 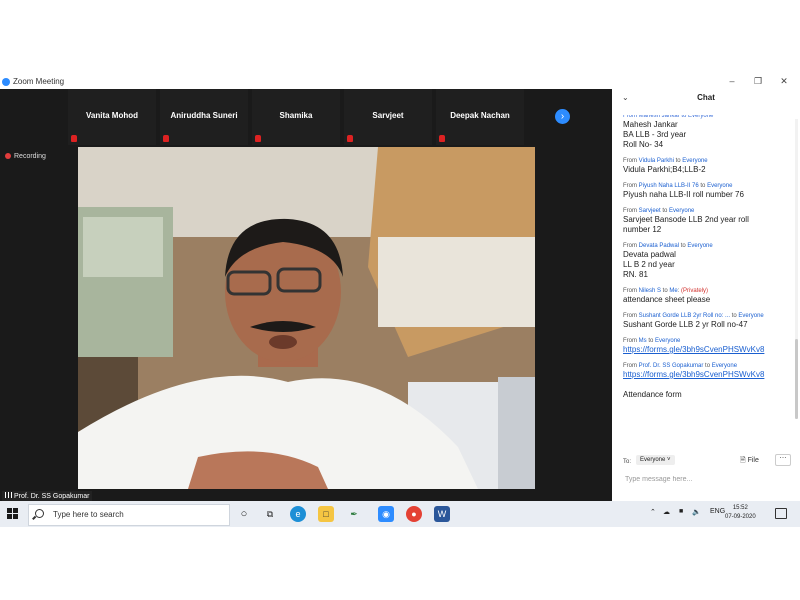 What do you see at coordinates (796, 379) in the screenshot?
I see `chat-scrollbar-thumb` at bounding box center [796, 379].